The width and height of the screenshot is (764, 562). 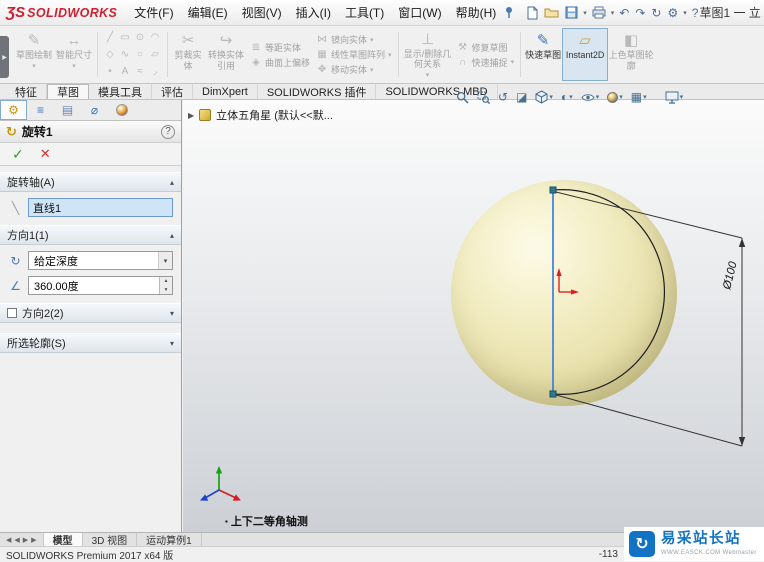 What do you see at coordinates (624, 13) in the screenshot?
I see `undo-icon: ↶` at bounding box center [624, 13].